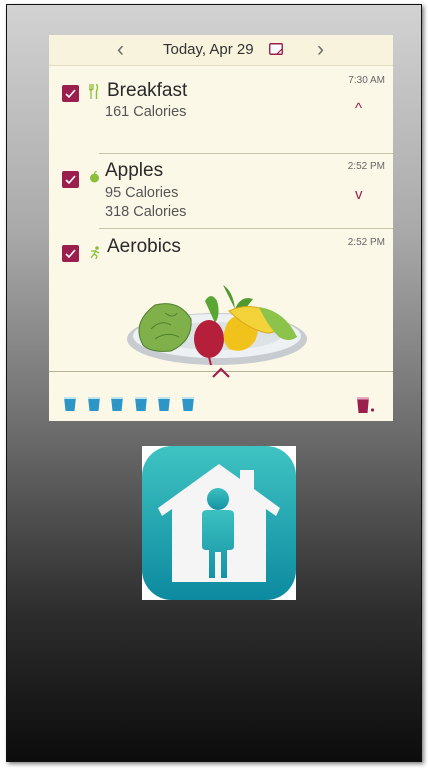 The image size is (428, 770). I want to click on entry-title: Apples, so click(134, 170).